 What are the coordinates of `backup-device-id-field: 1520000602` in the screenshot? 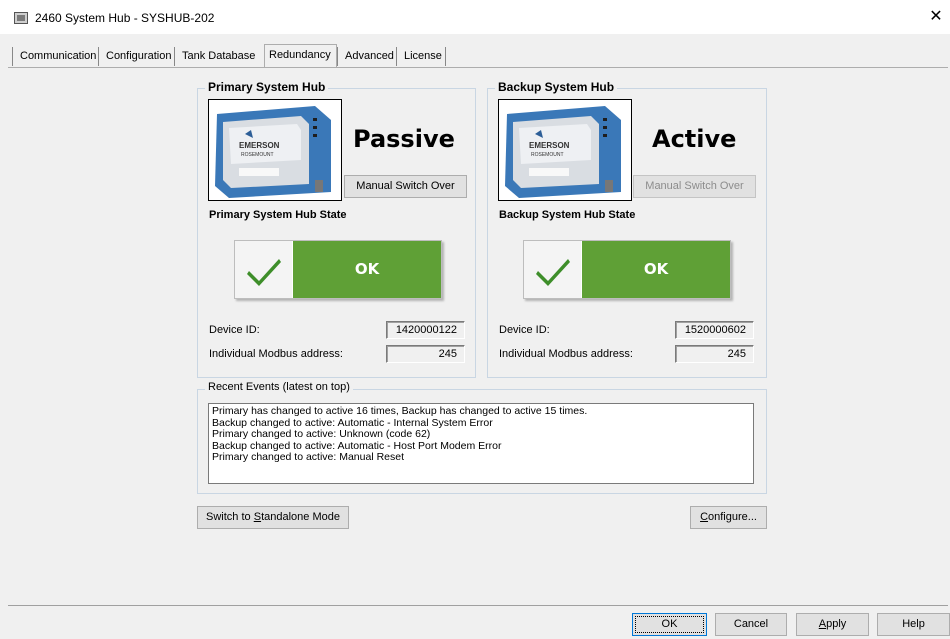 It's located at (714, 330).